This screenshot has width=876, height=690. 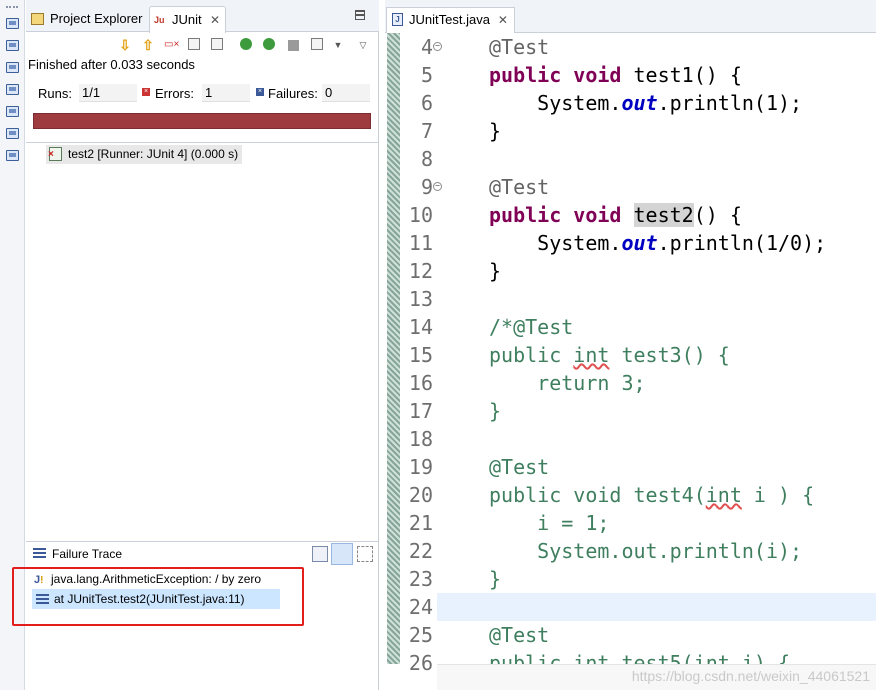 I want to click on tab-junit: Ju JUnit ✕, so click(x=187, y=19).